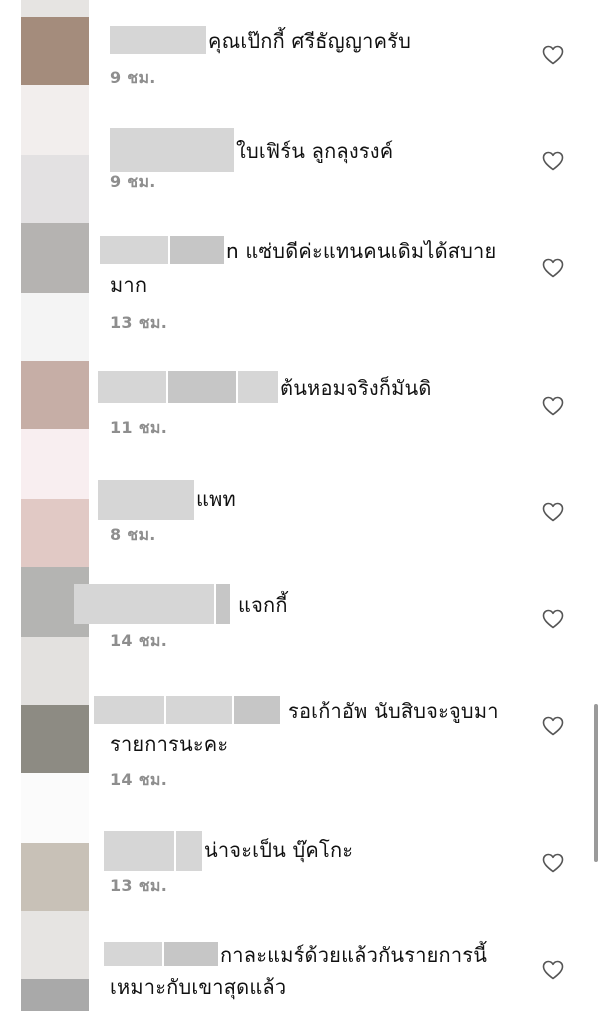 This screenshot has width=600, height=1011. Describe the element at coordinates (356, 388) in the screenshot. I see `comment-body: ต้นหอมจริงก็มันดิ` at that location.